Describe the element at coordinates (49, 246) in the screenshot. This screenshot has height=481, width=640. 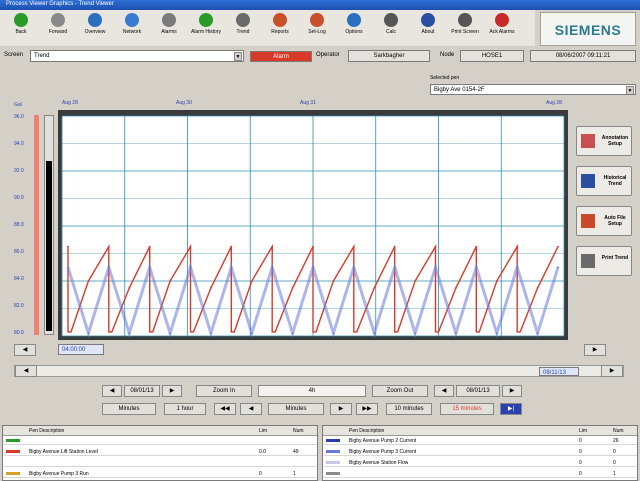
I see `vertical-scroll-thumb` at that location.